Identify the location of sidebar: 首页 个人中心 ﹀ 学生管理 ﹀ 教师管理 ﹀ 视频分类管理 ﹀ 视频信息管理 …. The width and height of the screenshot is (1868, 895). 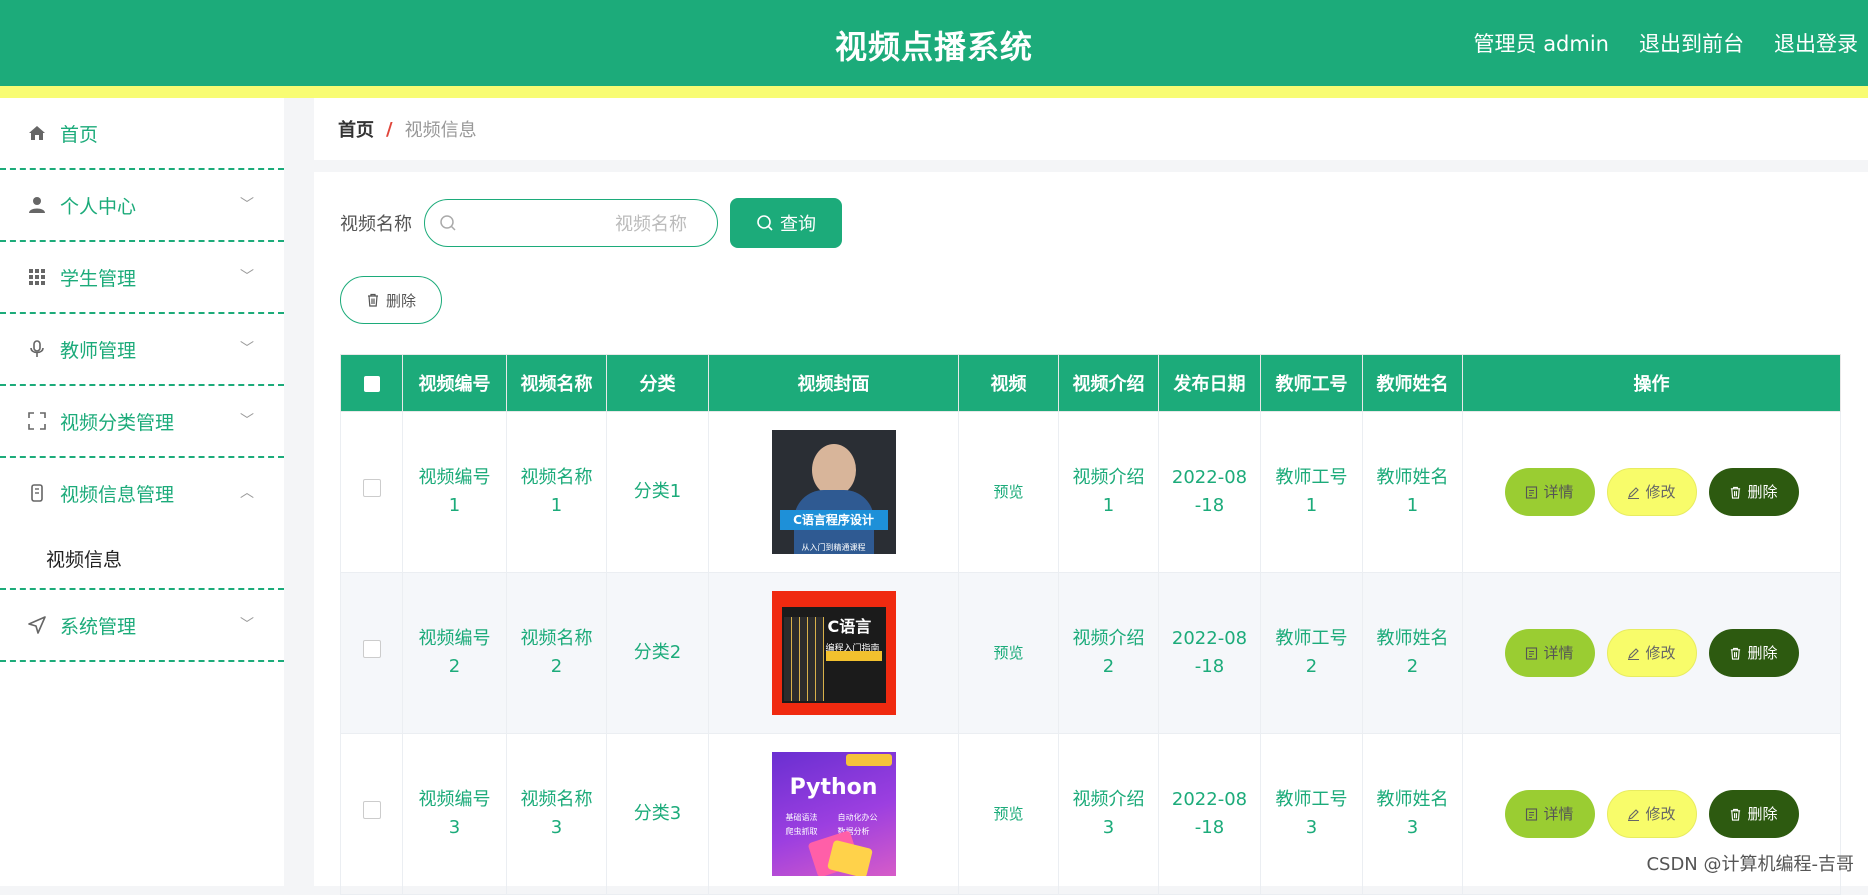
(142, 492).